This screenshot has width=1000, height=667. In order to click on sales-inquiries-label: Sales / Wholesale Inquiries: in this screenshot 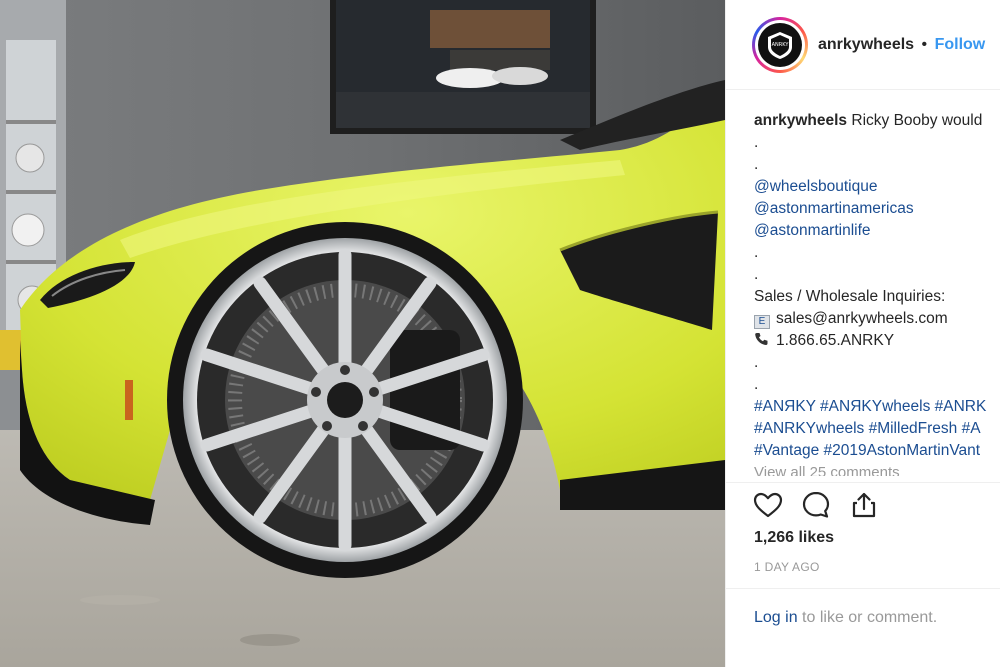, I will do `click(850, 296)`.